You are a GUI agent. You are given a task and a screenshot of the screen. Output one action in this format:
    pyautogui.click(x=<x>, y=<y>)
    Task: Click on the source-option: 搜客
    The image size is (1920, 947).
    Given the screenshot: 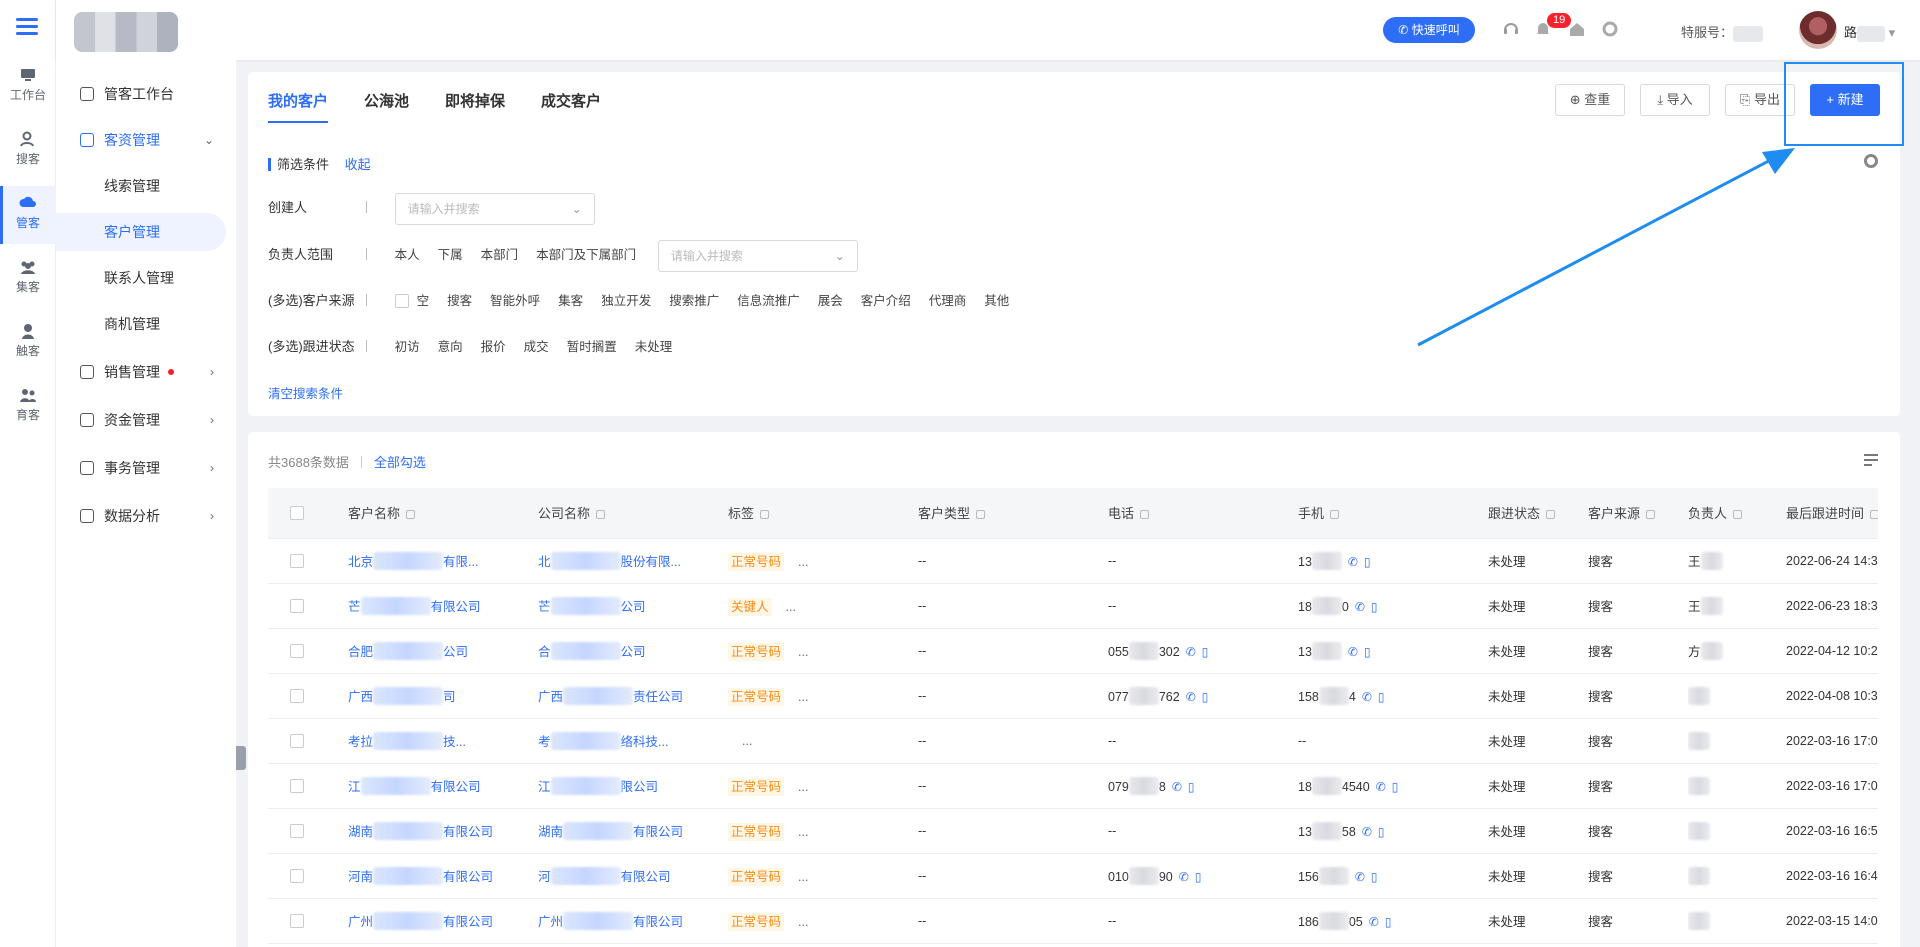 What is the action you would take?
    pyautogui.click(x=459, y=301)
    